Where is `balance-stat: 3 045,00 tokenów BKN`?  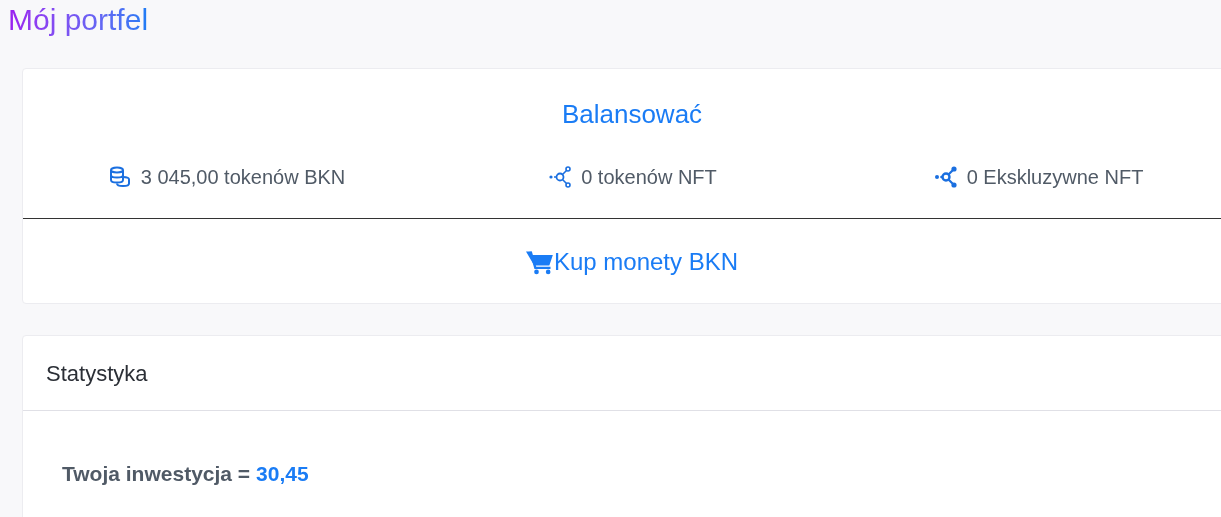 balance-stat: 3 045,00 tokenów BKN is located at coordinates (243, 177).